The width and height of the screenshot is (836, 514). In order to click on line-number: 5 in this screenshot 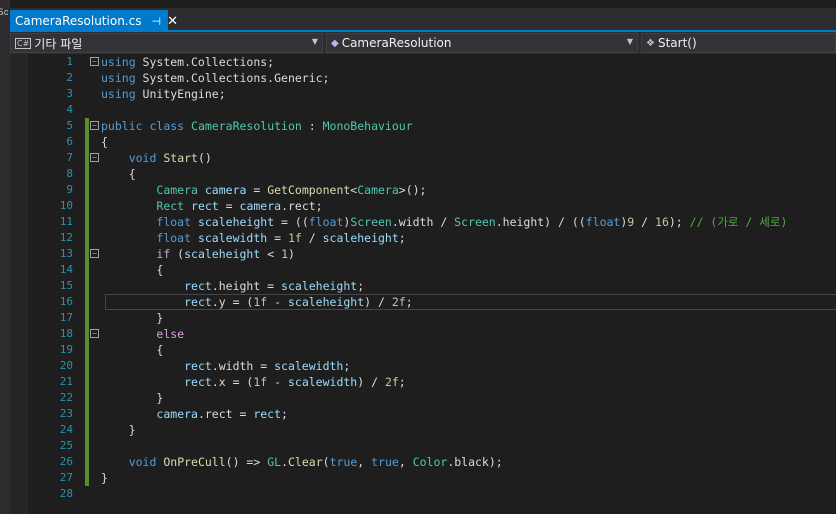, I will do `click(69, 125)`.